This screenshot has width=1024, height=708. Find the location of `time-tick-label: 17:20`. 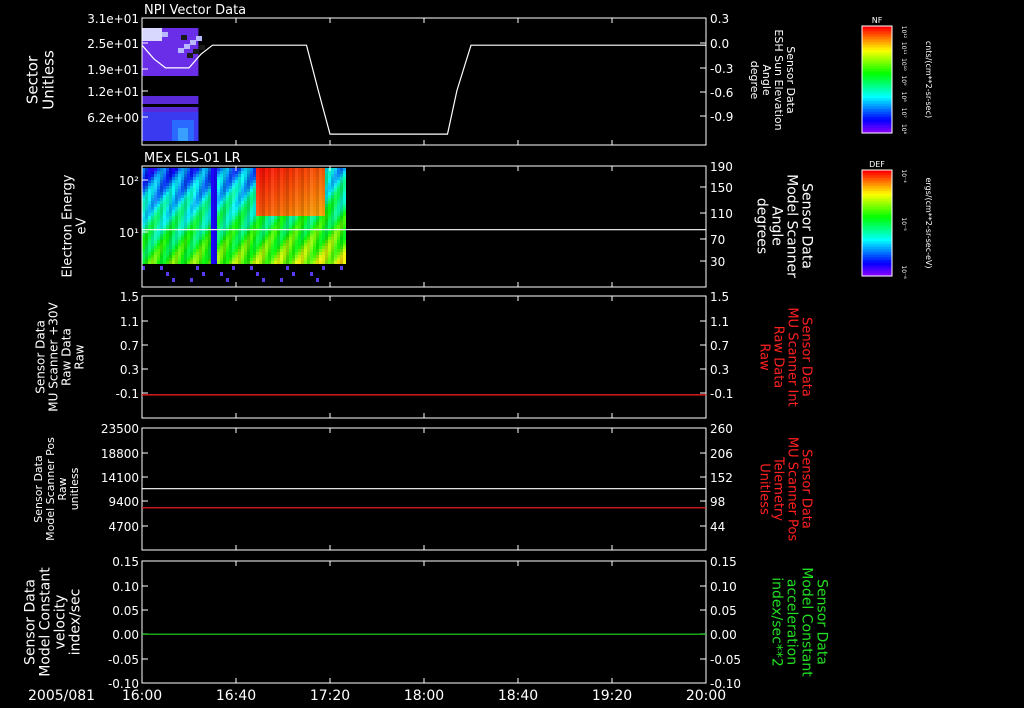

time-tick-label: 17:20 is located at coordinates (330, 696).